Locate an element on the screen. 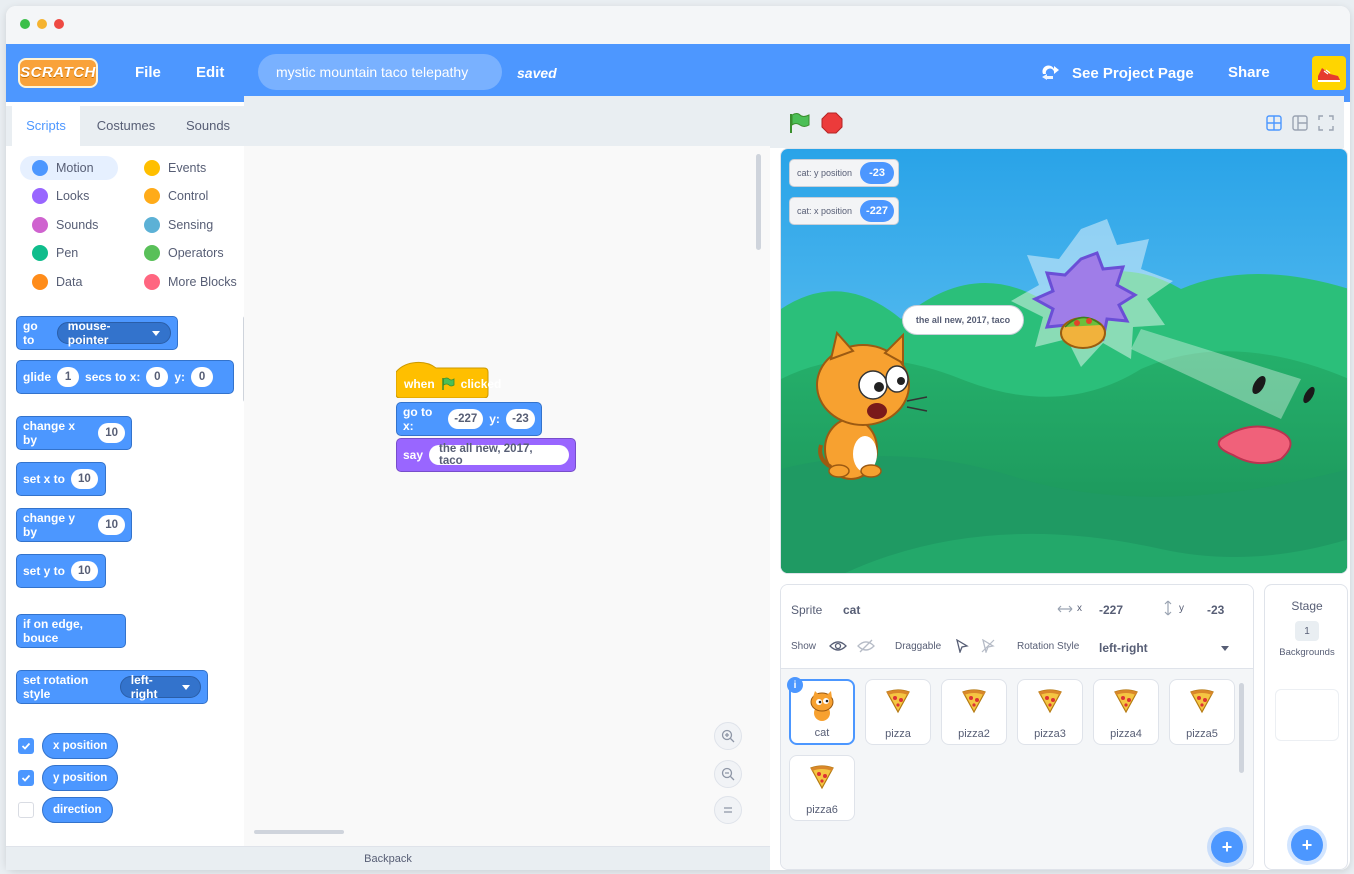  direction-checkbox is located at coordinates (26, 810).